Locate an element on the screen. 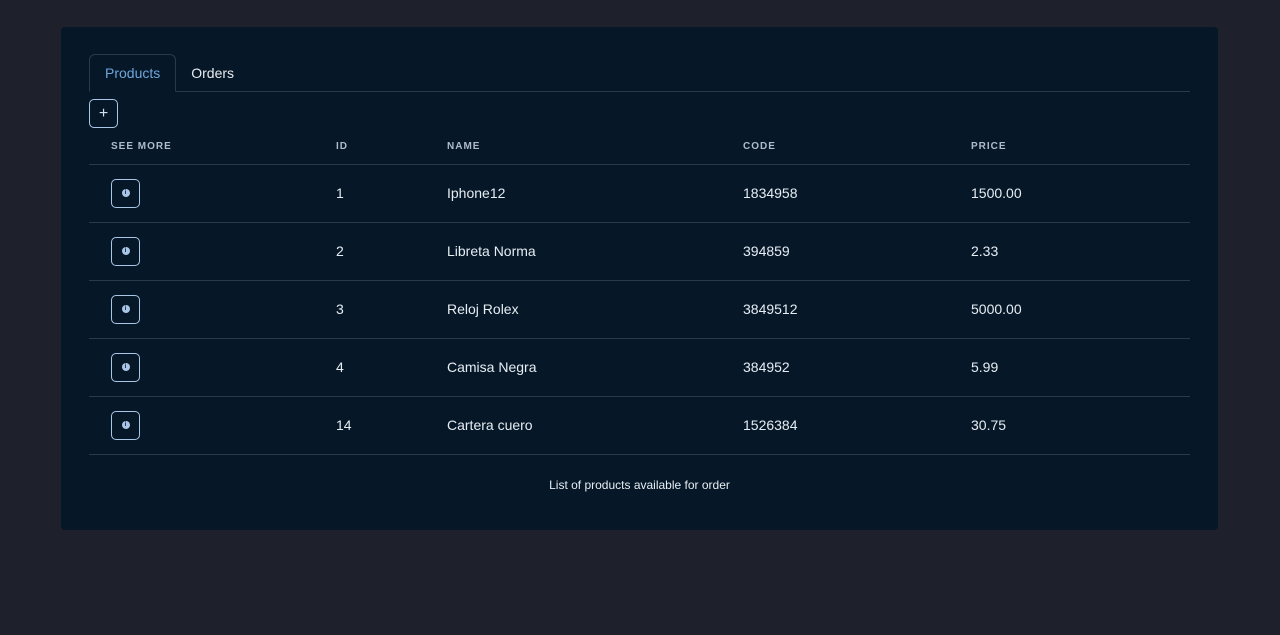  cell-id: 1 is located at coordinates (380, 193).